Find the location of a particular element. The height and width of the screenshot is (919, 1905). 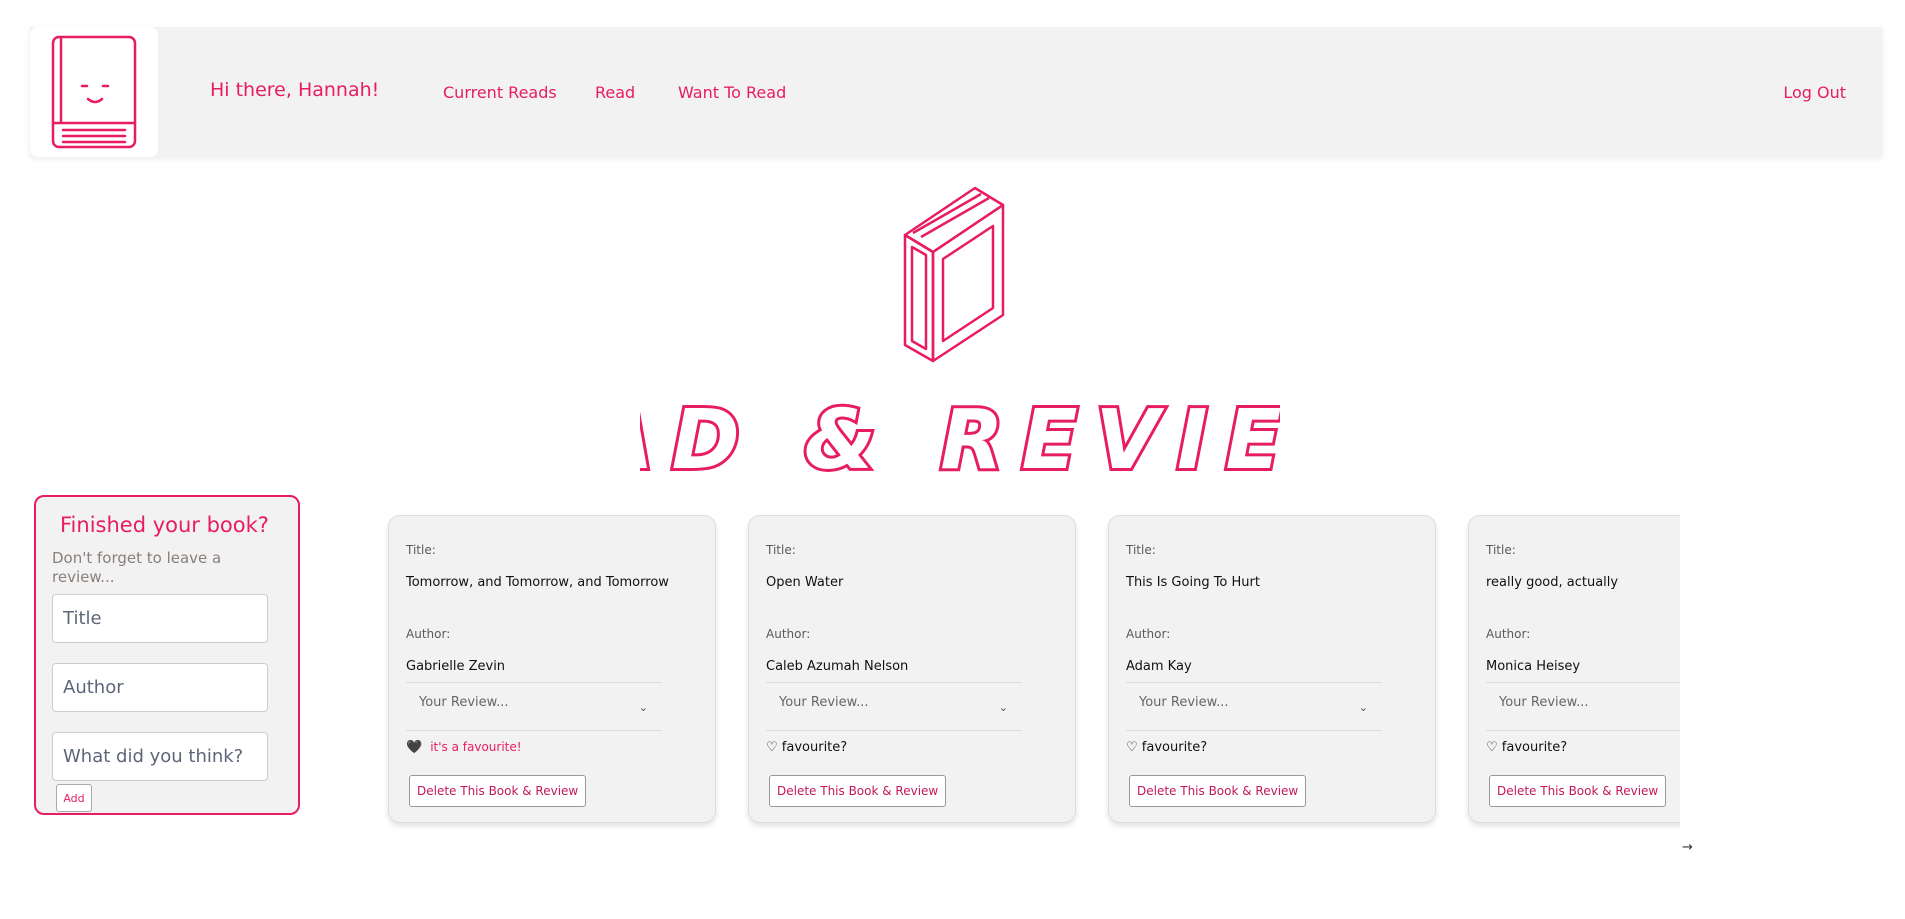

favourite-toggle: 🖤 it's a favourite! is located at coordinates (464, 747).